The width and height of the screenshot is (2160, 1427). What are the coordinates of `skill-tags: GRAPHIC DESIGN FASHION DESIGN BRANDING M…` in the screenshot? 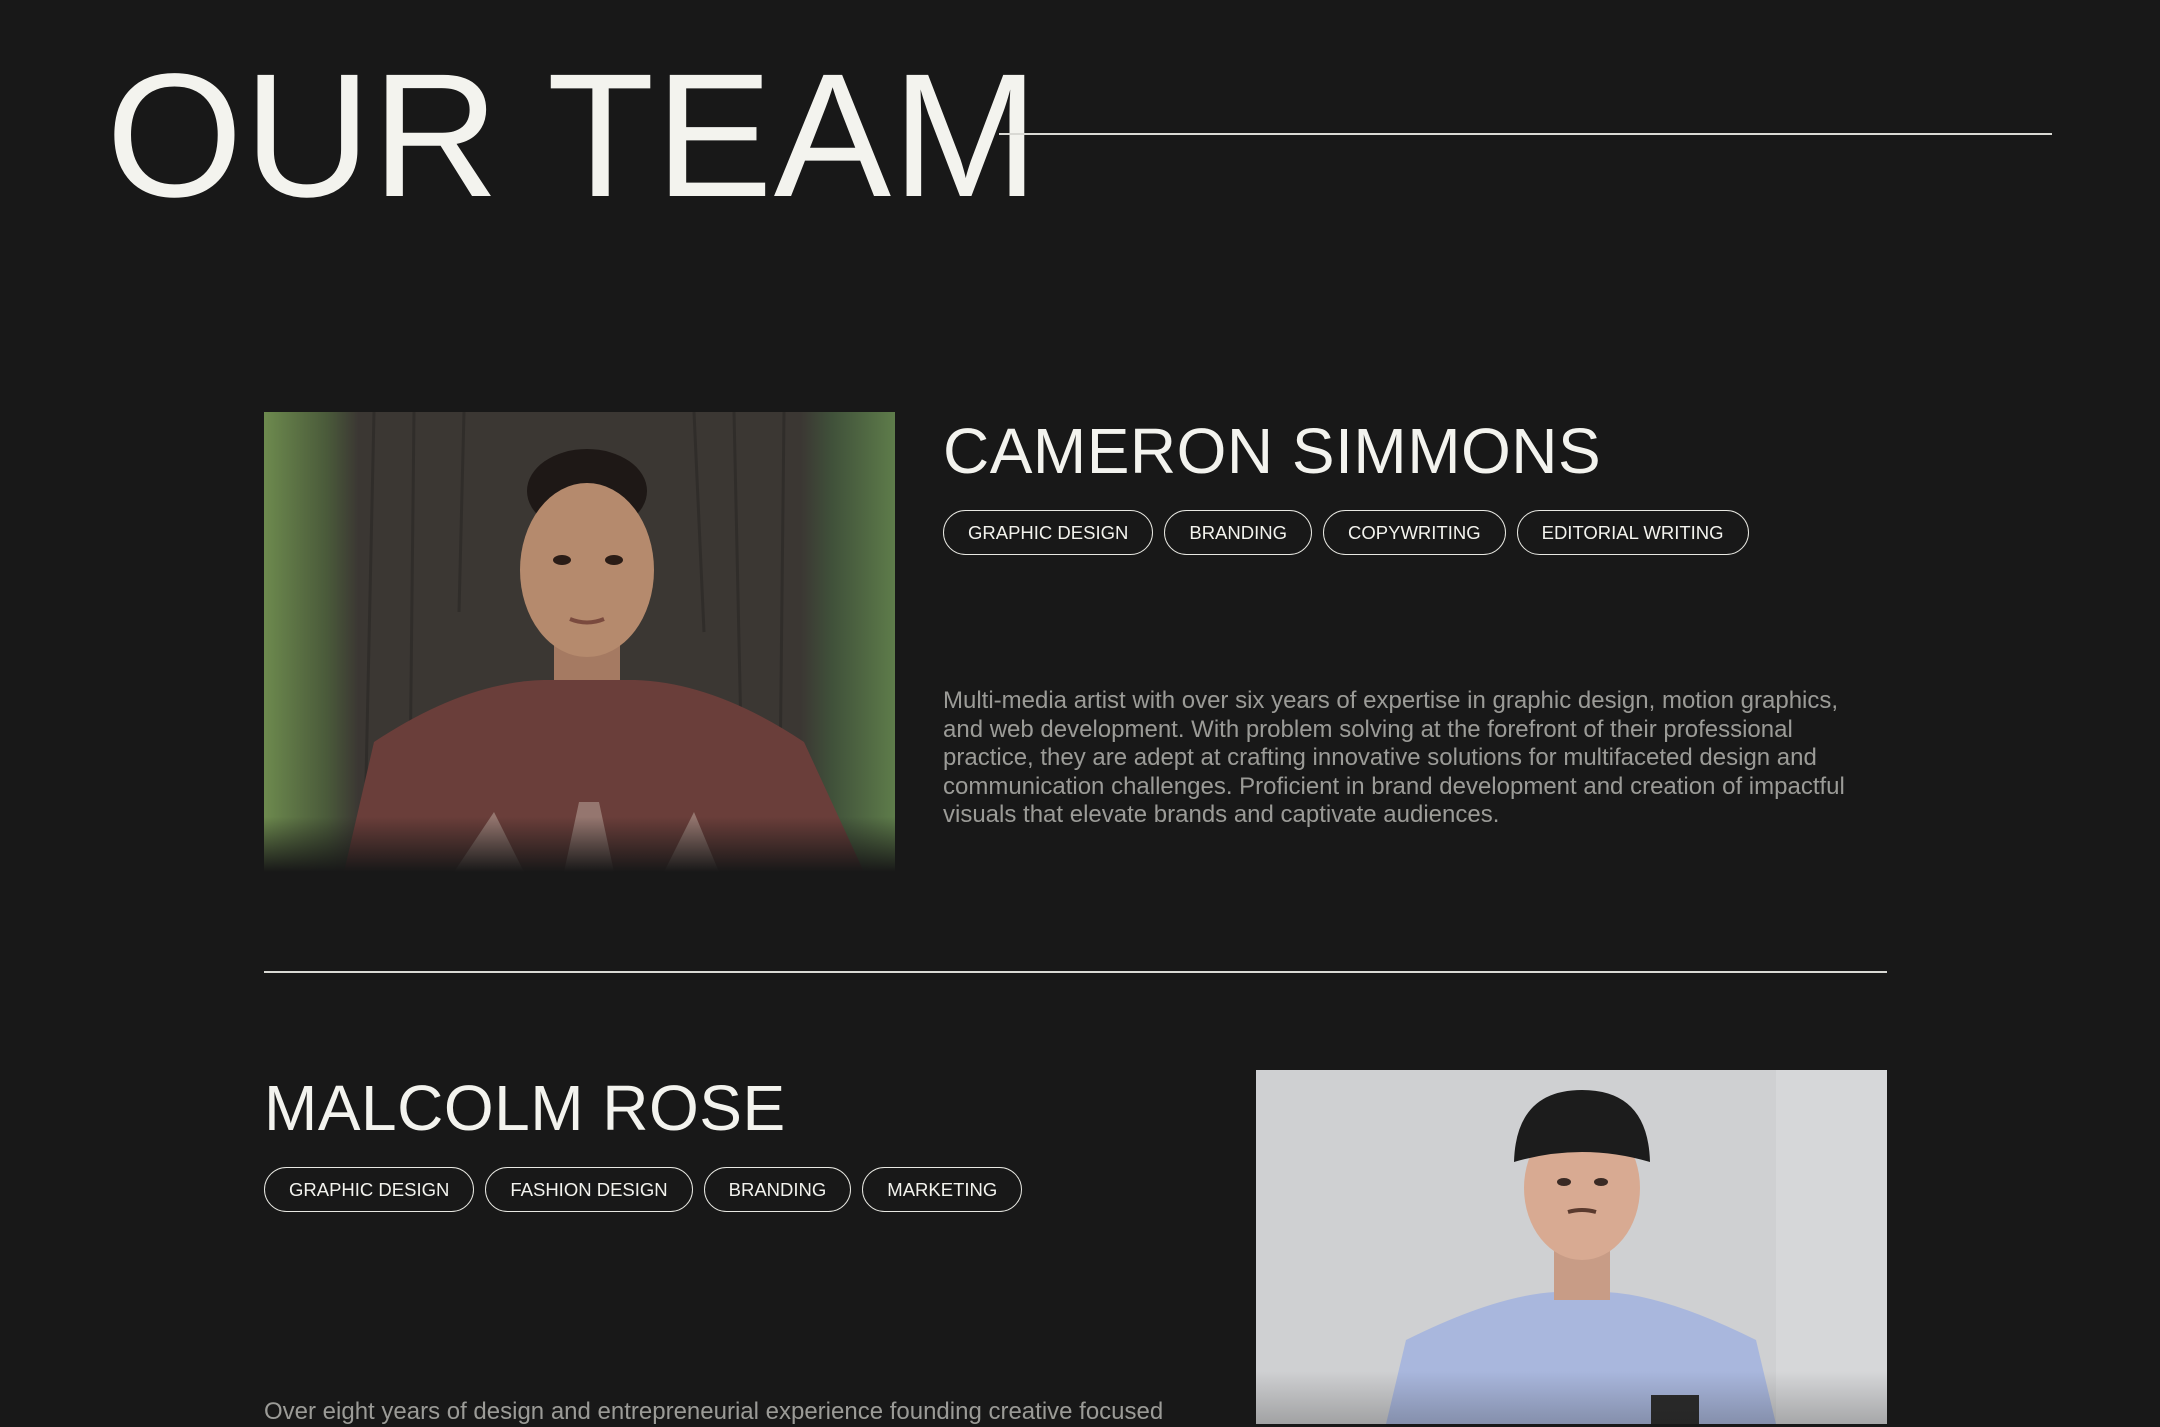 It's located at (643, 1189).